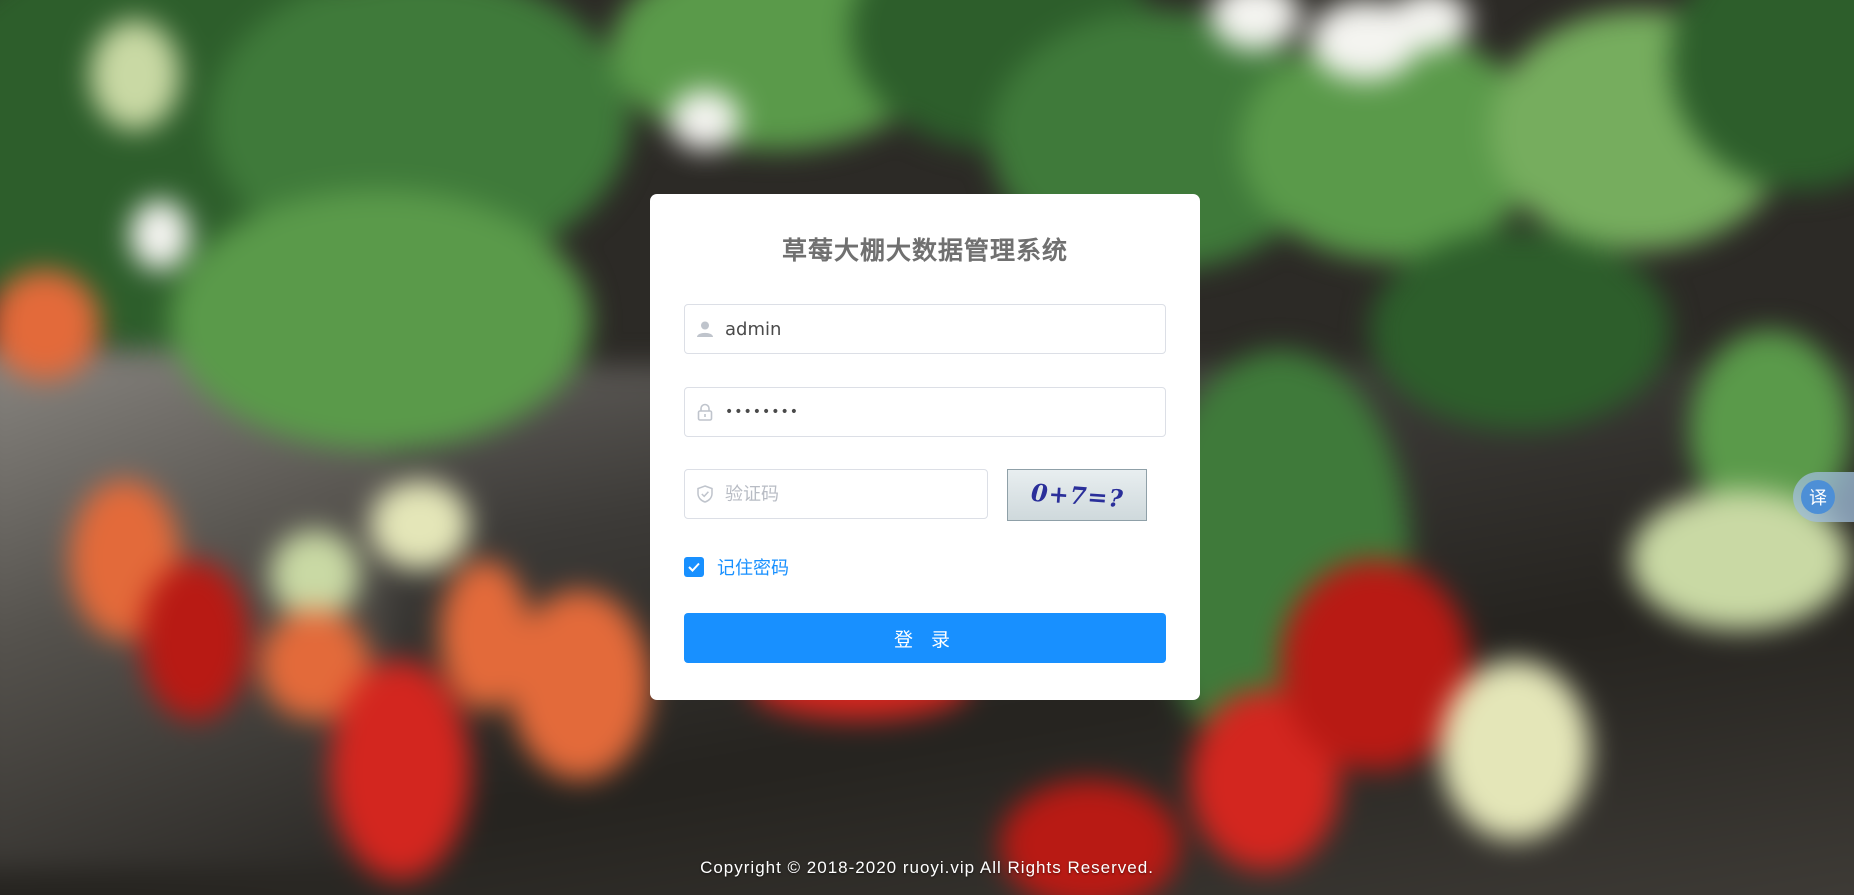 The image size is (1854, 895). I want to click on password-input, so click(945, 412).